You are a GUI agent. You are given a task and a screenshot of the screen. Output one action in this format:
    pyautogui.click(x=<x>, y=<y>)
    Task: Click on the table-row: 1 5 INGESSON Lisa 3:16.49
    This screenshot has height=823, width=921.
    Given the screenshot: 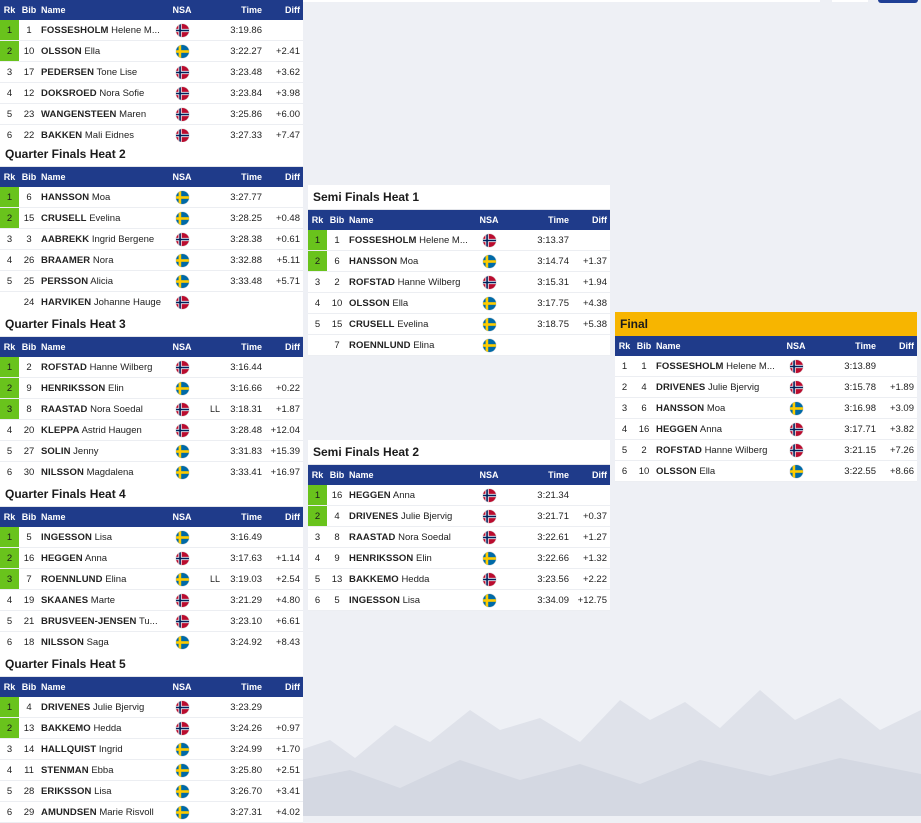 What is the action you would take?
    pyautogui.click(x=151, y=537)
    